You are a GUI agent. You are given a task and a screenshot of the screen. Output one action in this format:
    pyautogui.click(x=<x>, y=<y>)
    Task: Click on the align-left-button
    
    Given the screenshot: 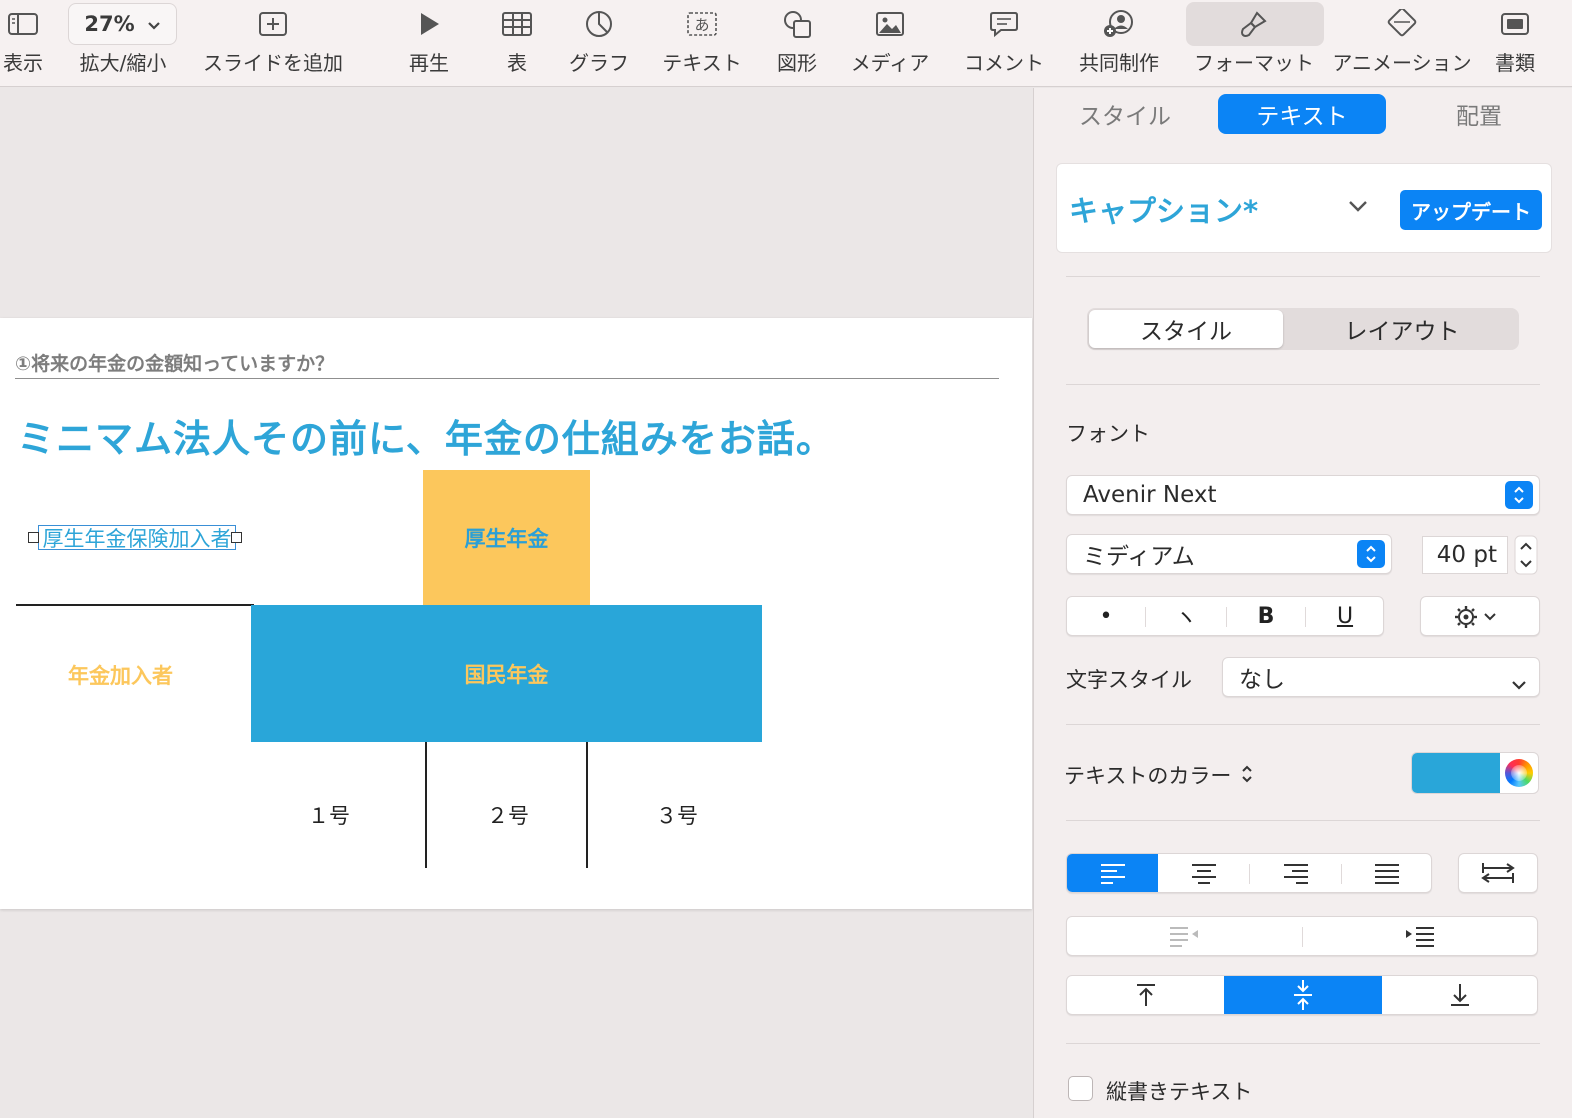 What is the action you would take?
    pyautogui.click(x=1112, y=873)
    